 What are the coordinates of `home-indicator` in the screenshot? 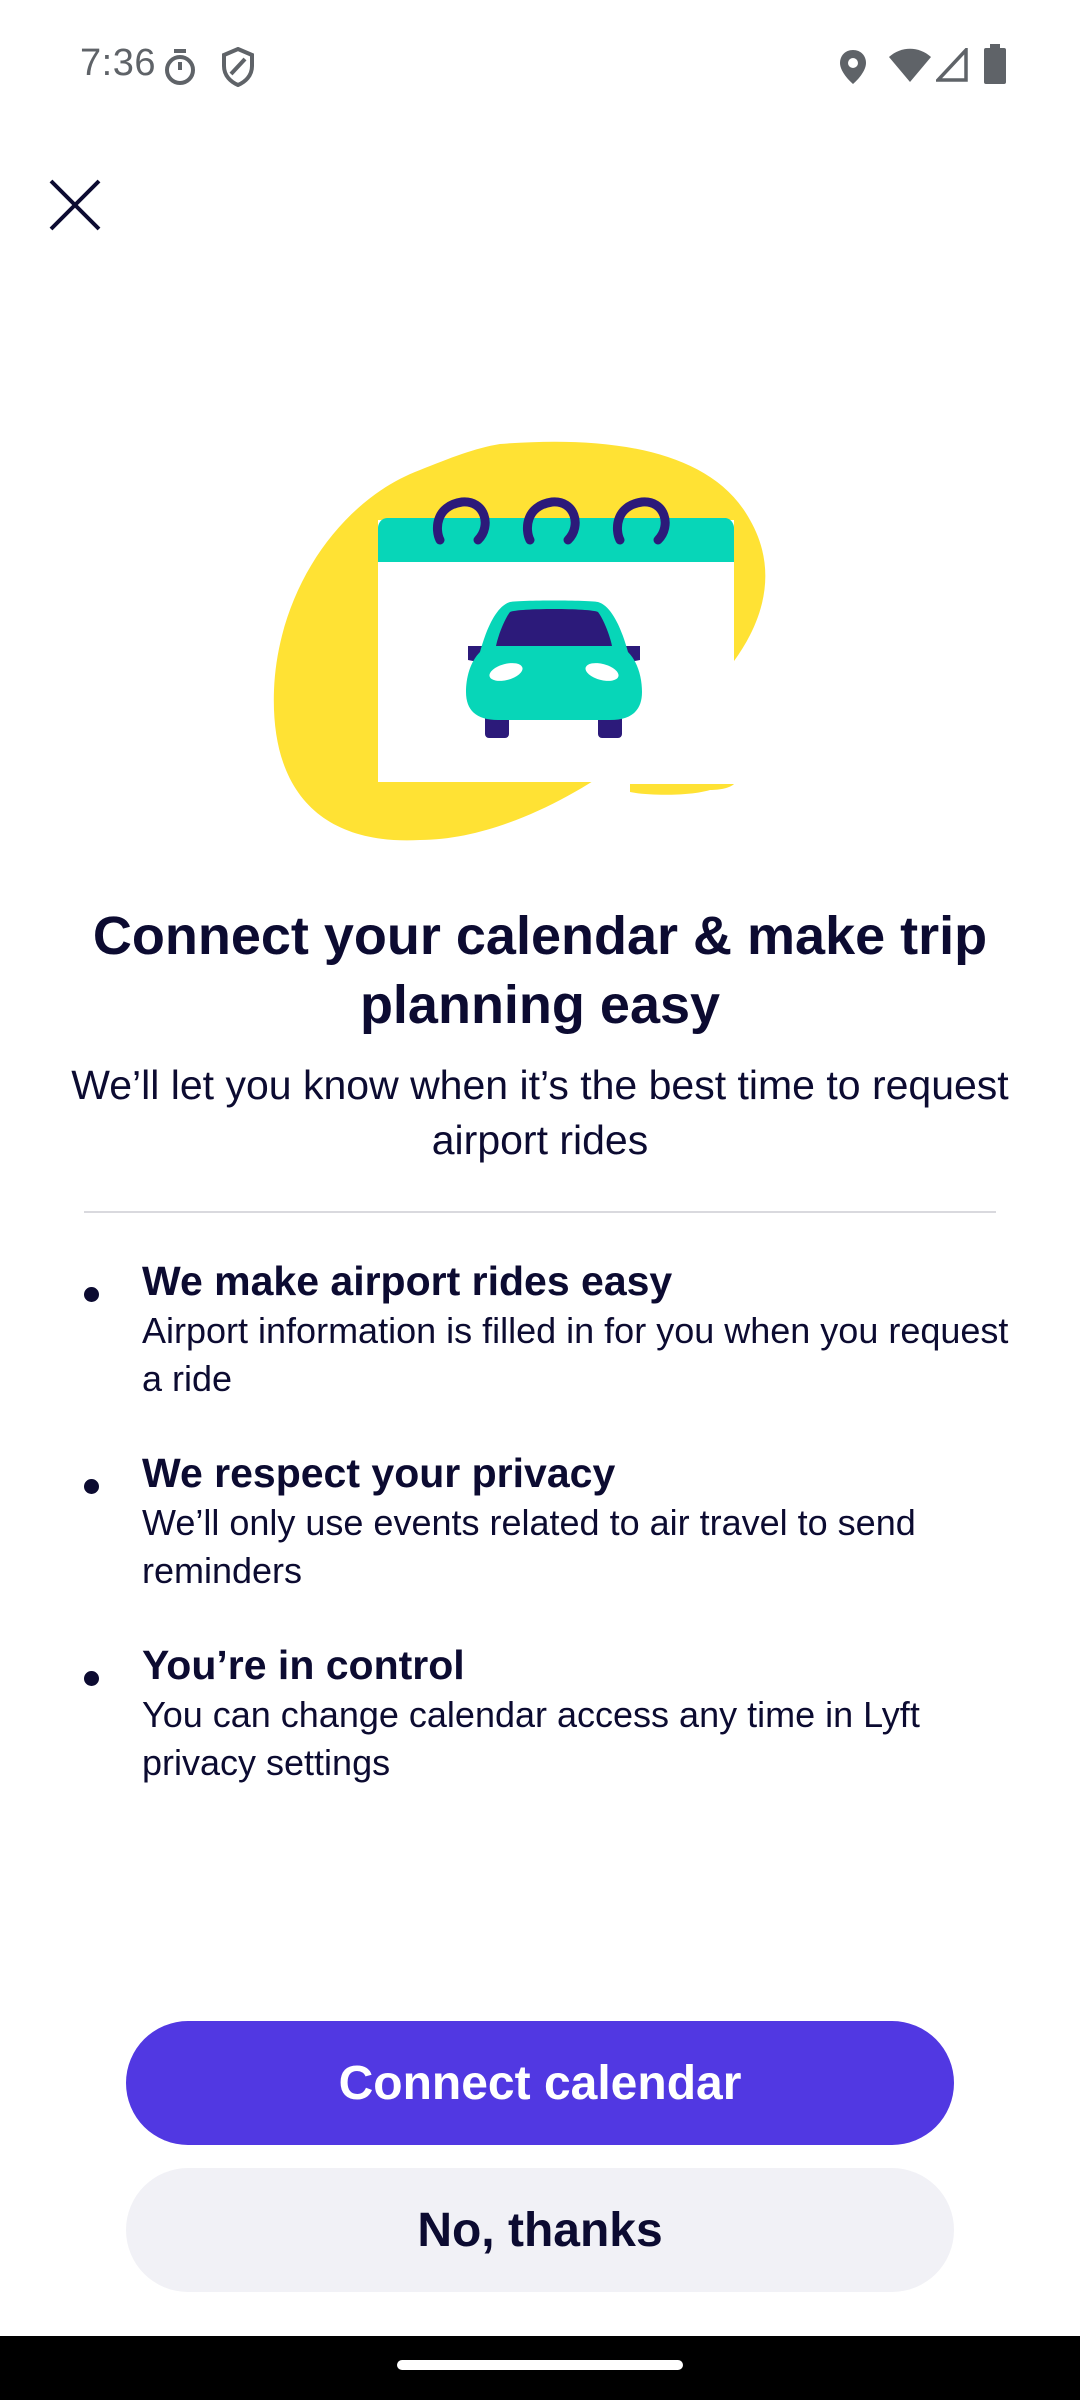 It's located at (540, 2365).